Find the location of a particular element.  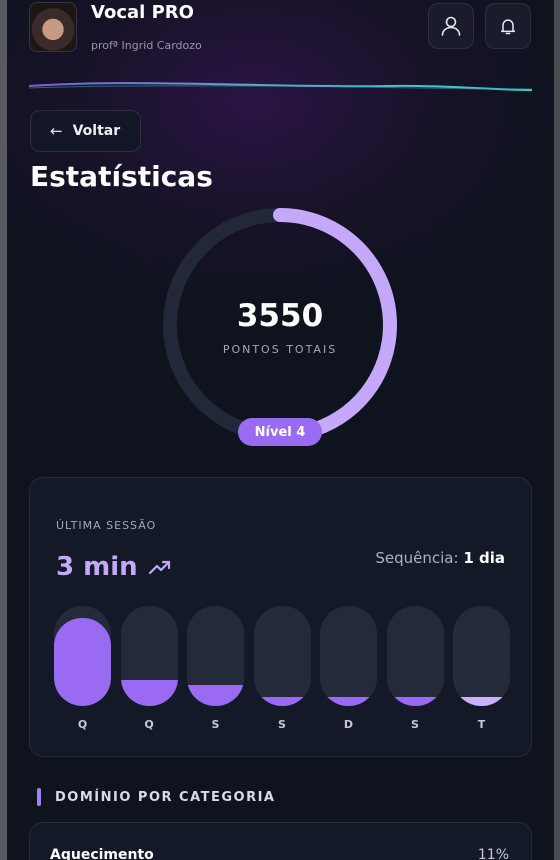

category-name: Aquecimento is located at coordinates (102, 853).